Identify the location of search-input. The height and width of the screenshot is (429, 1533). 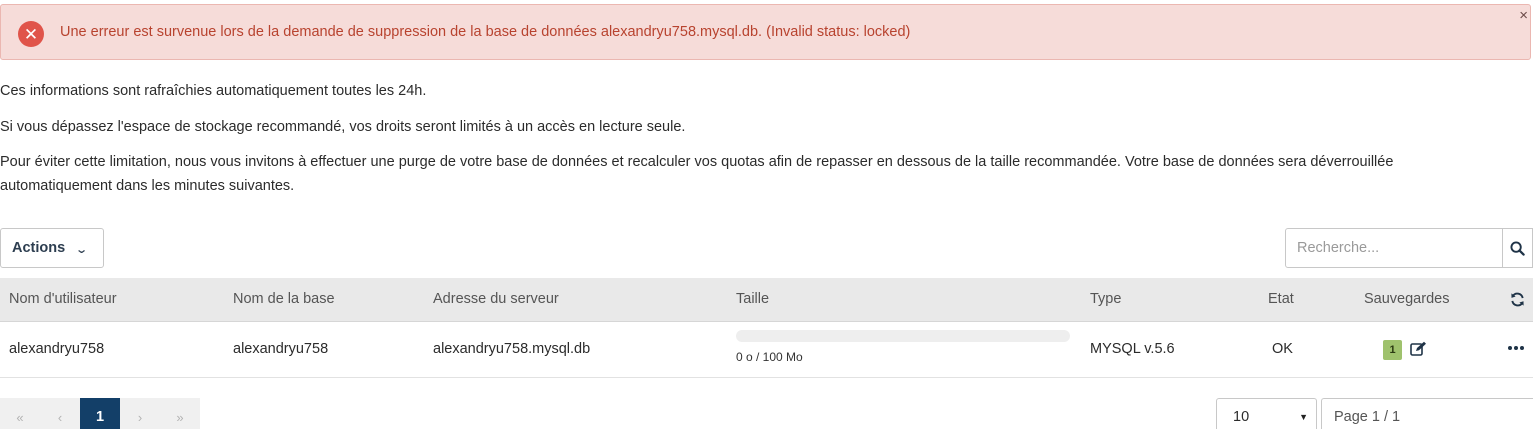
(1394, 248).